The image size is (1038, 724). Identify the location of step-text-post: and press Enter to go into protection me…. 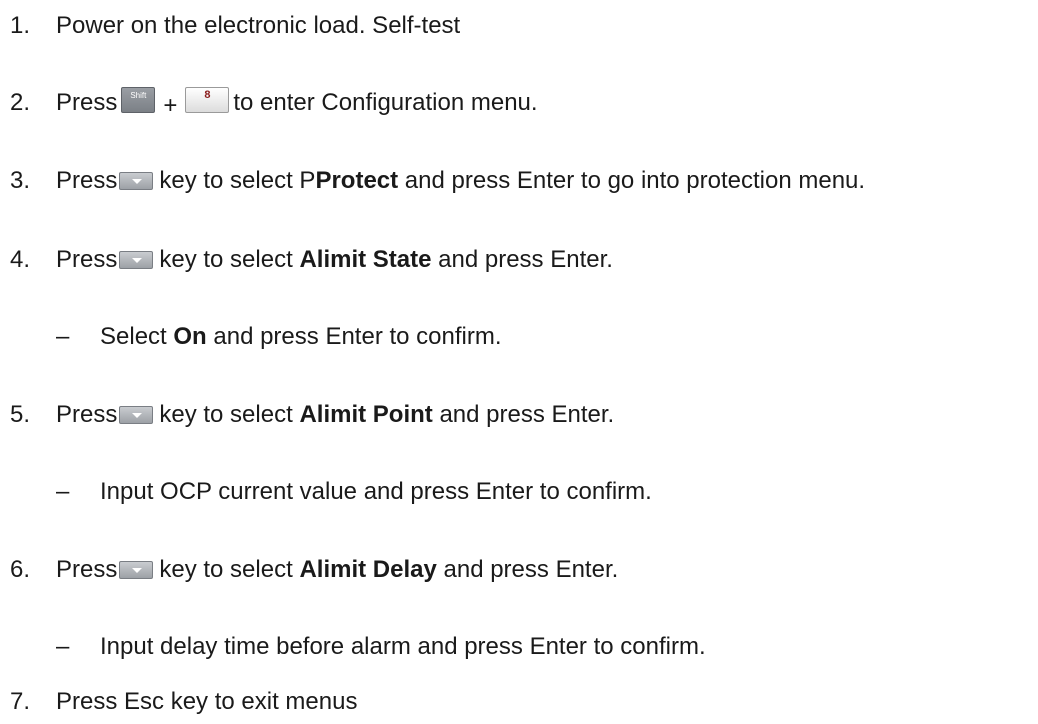
(635, 180).